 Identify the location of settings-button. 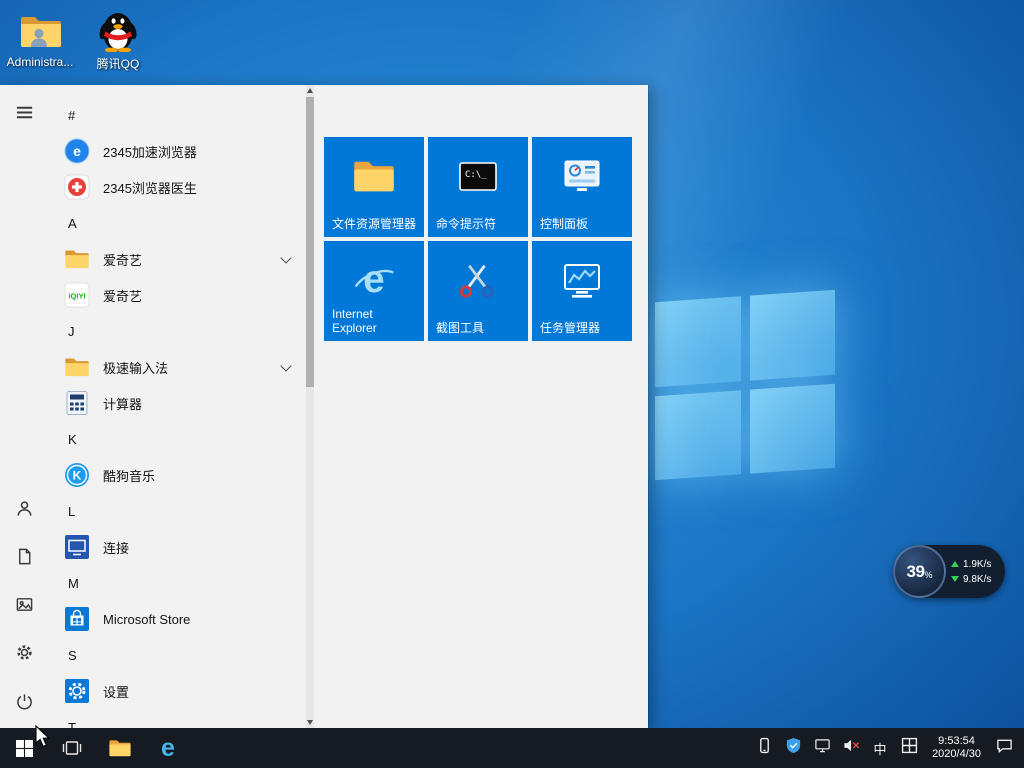
(24, 655).